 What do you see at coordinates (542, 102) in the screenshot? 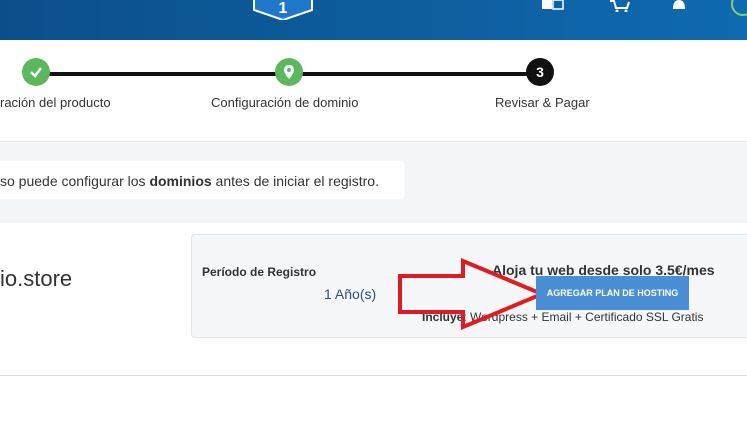
I see `step-3-label: Revisar & Pagar` at bounding box center [542, 102].